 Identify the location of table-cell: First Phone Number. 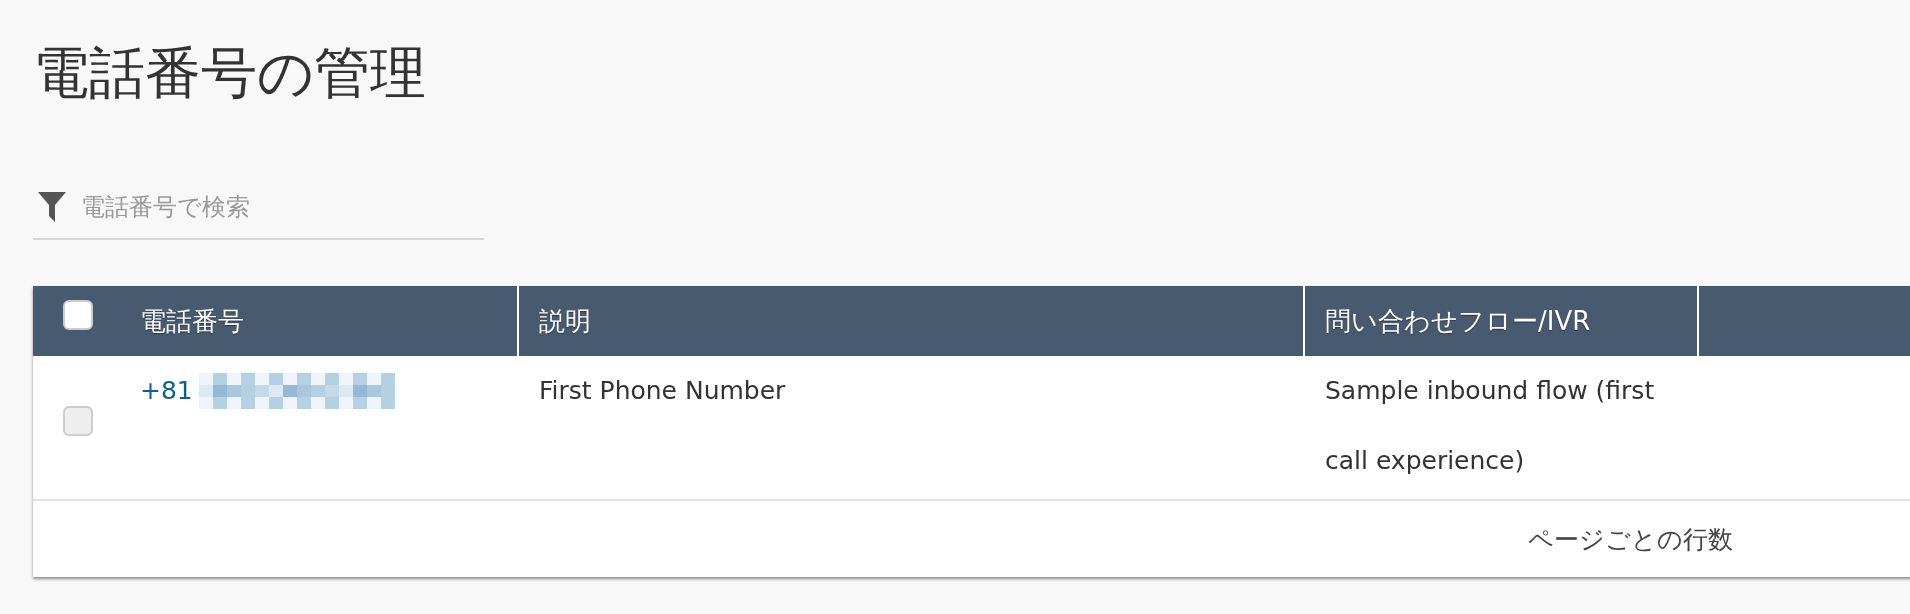
(662, 390).